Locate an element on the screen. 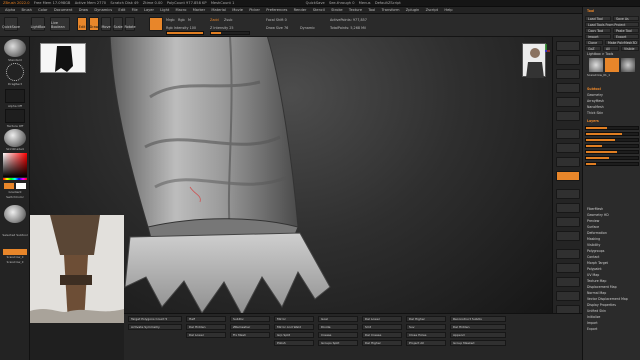  color-picker is located at coordinates (15, 165).